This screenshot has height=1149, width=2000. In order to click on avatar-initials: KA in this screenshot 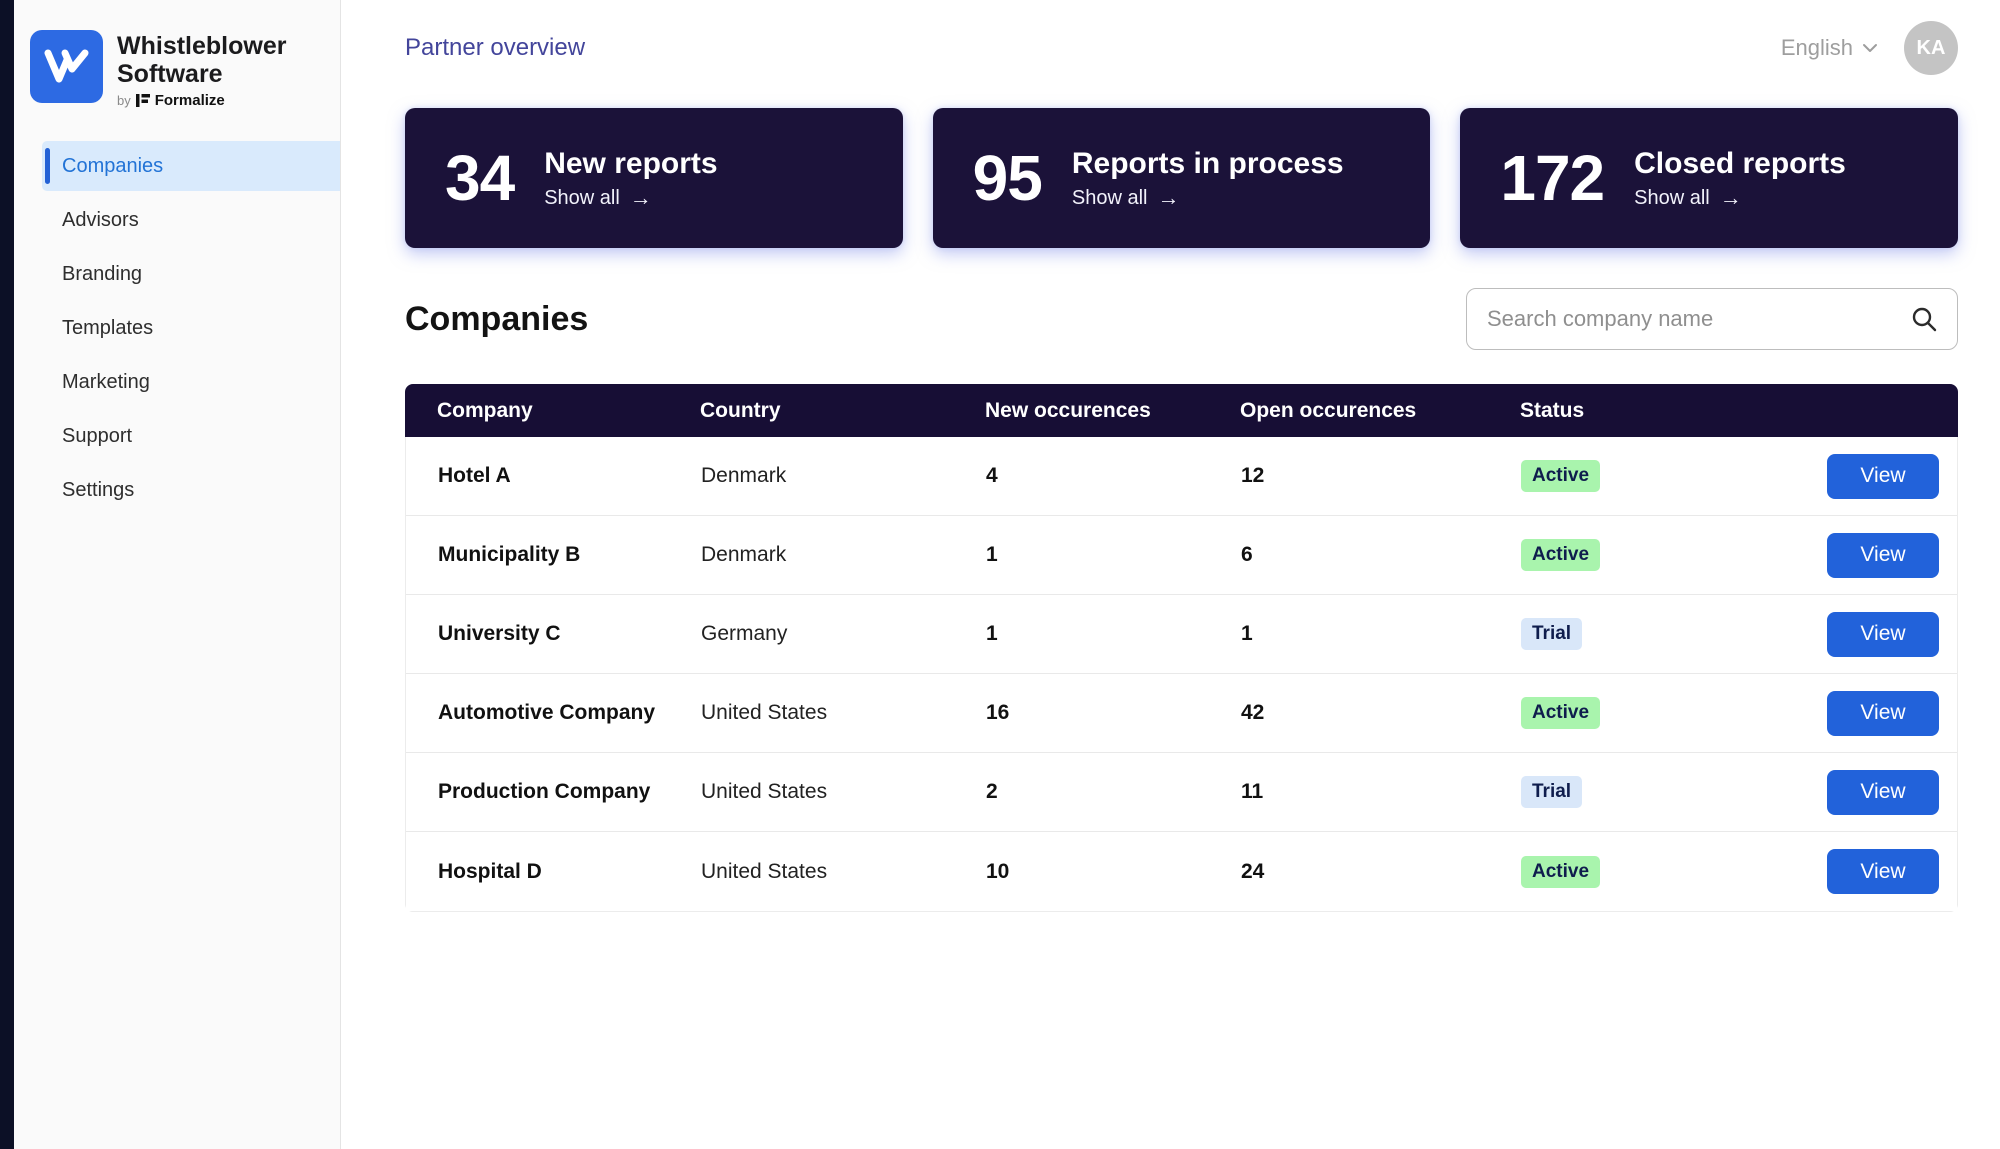, I will do `click(1931, 47)`.